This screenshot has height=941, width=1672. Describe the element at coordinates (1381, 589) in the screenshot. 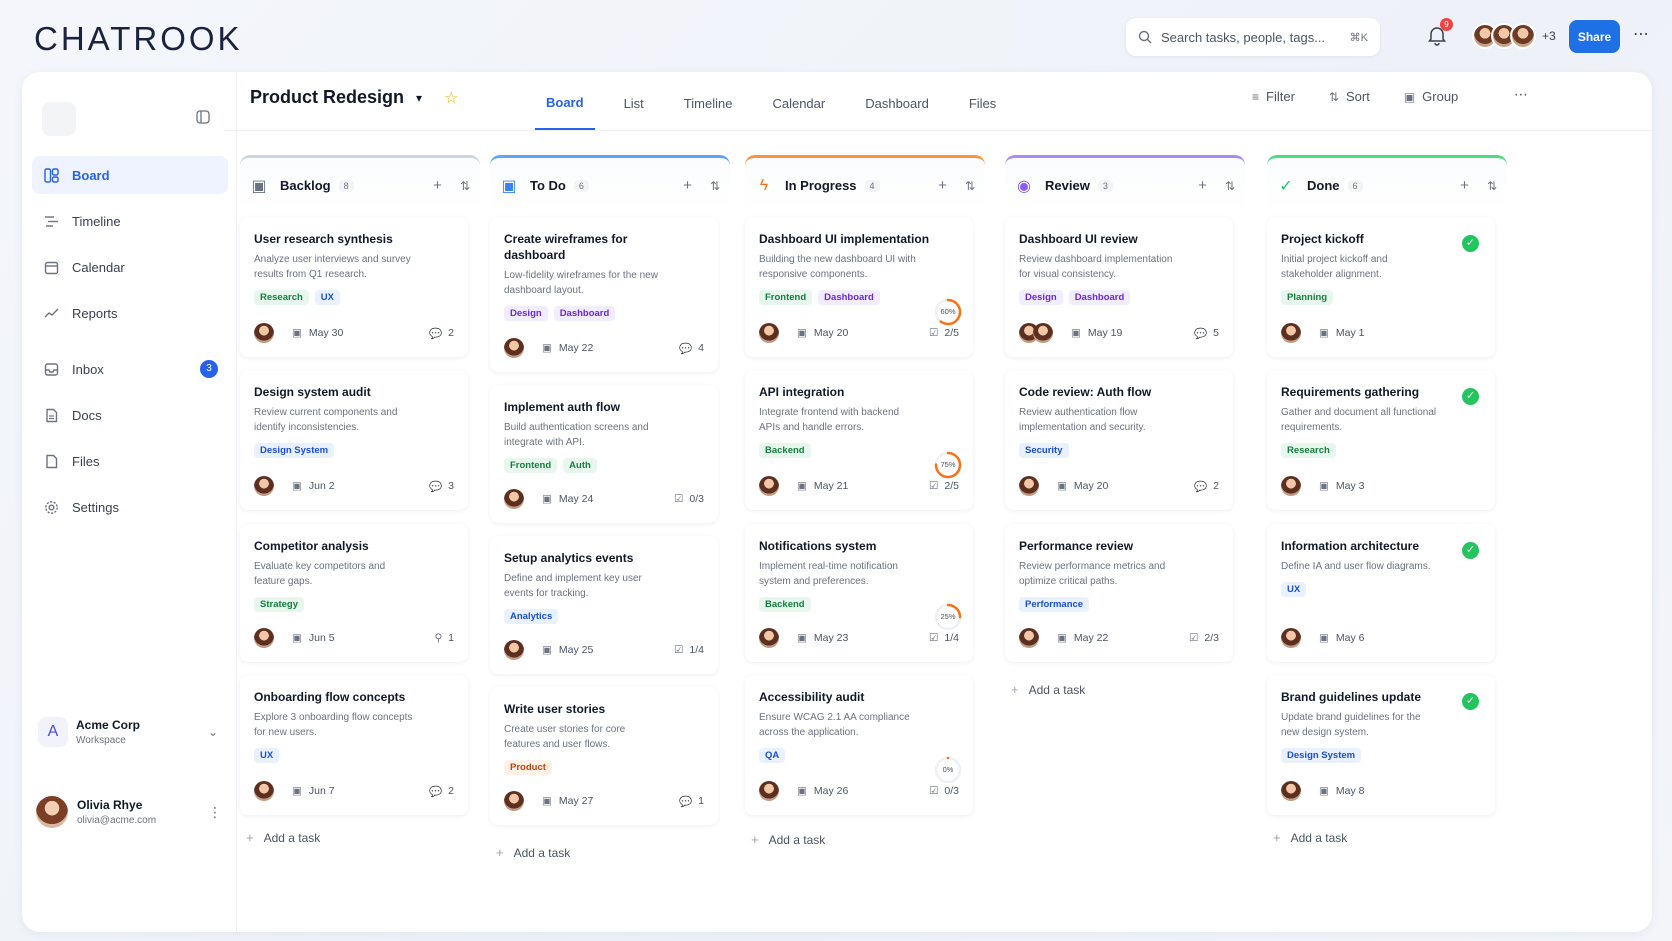

I see `card-tags: UX` at that location.